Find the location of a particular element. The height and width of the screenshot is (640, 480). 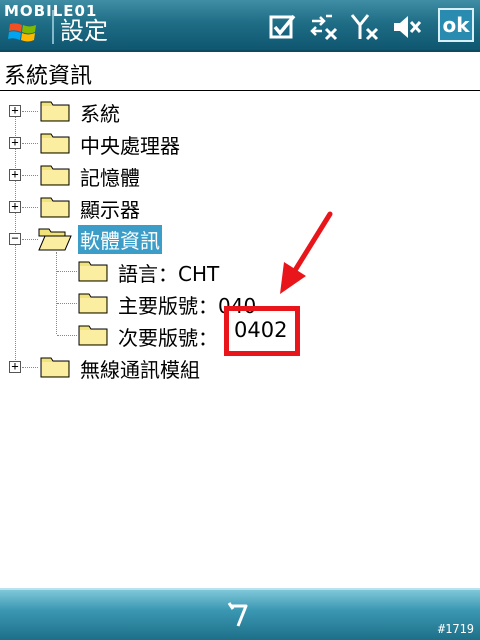

highlight-value: 0402 is located at coordinates (261, 330).